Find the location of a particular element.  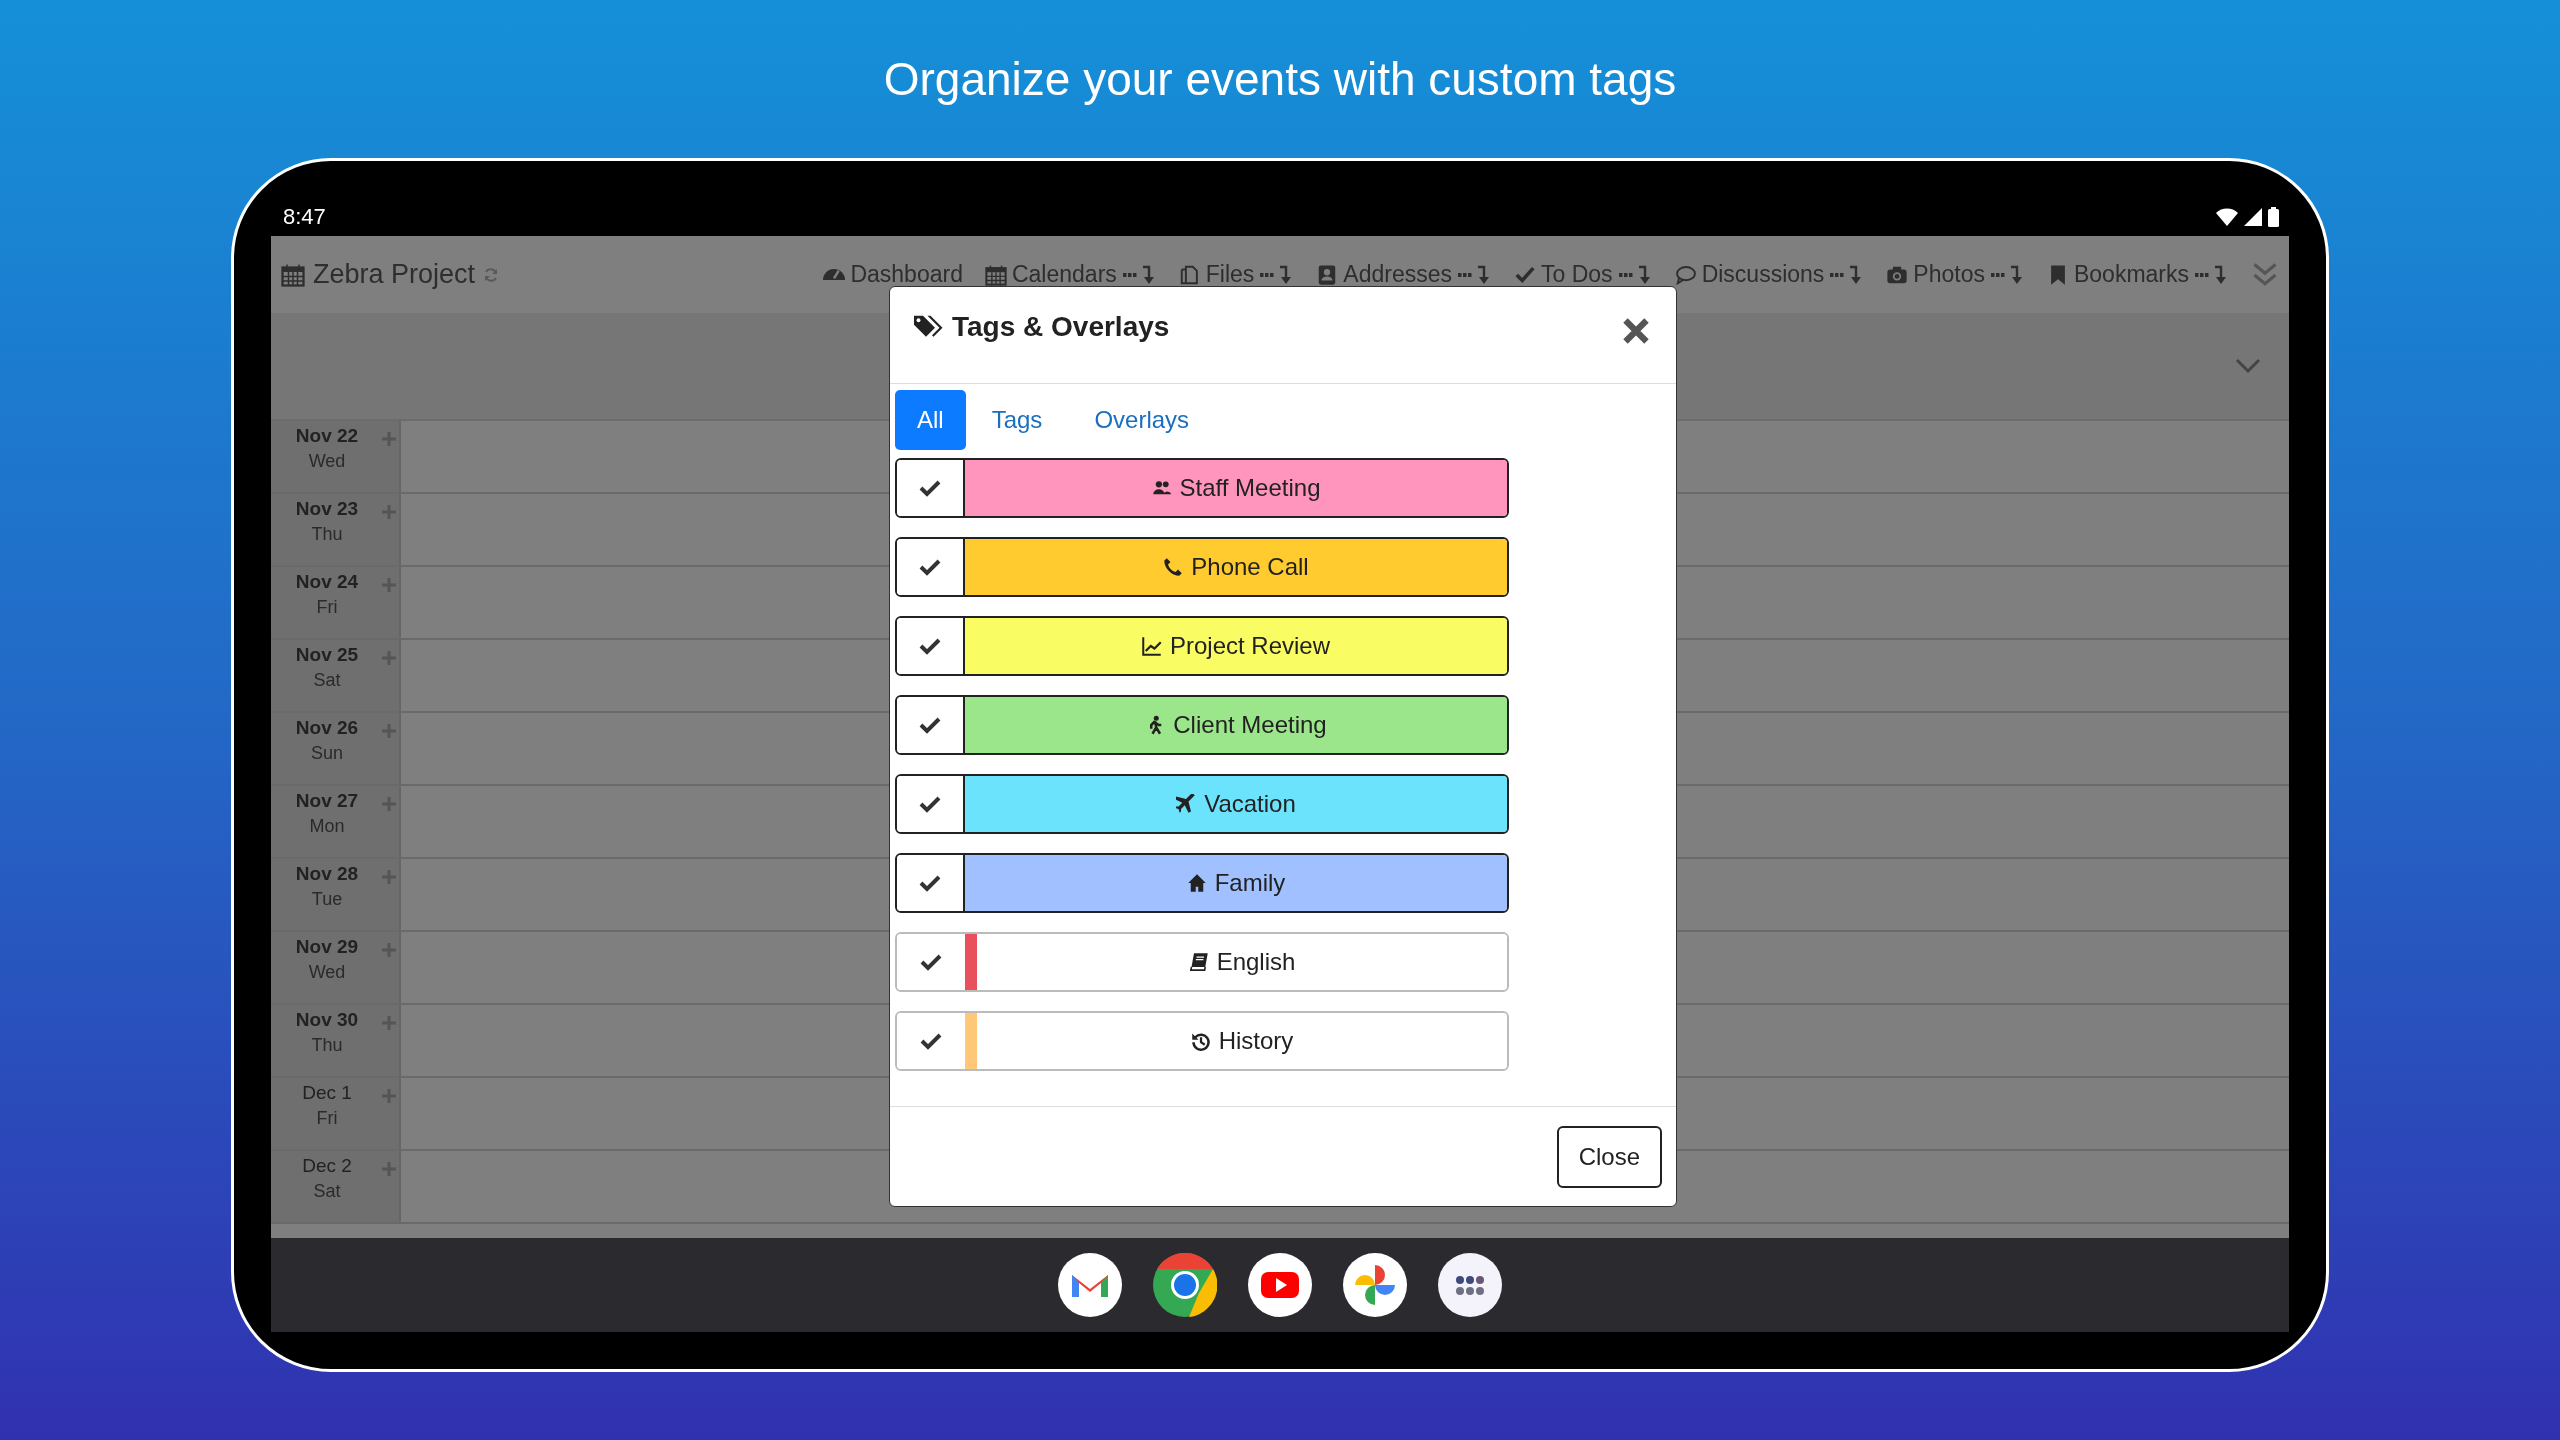

chevron-down-icon is located at coordinates (2248, 366).